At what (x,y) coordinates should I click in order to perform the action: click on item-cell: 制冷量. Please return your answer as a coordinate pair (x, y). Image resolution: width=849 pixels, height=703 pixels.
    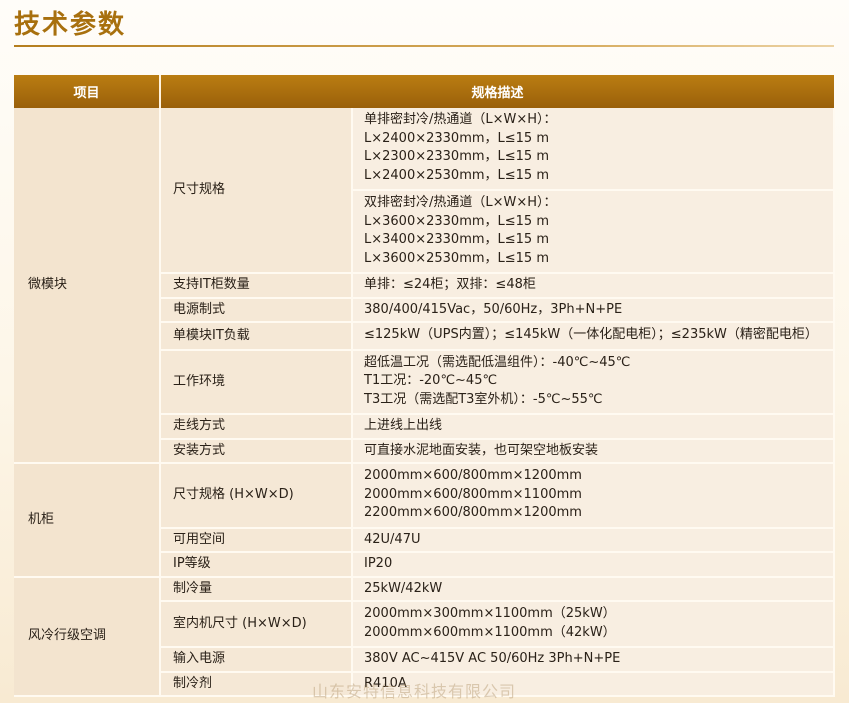
    Looking at the image, I should click on (256, 589).